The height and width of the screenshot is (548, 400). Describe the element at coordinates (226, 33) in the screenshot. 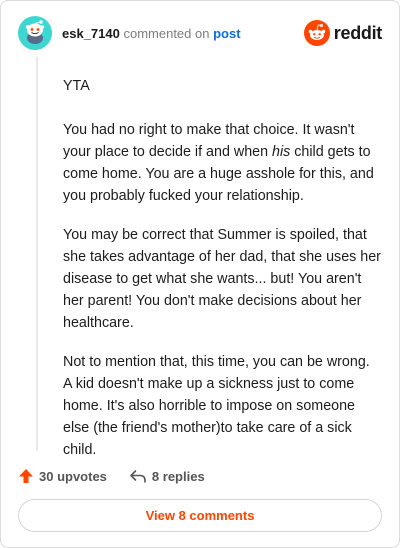

I see `post-link: post` at that location.